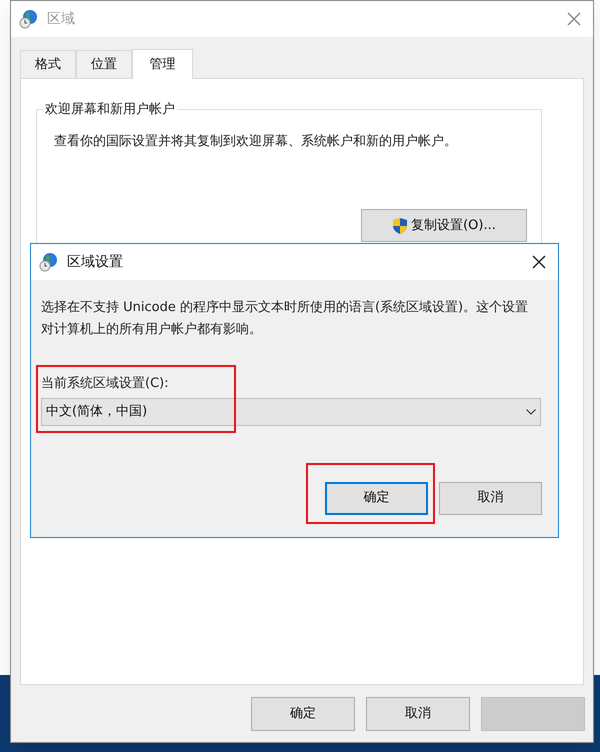  I want to click on dialog-description: 选择在不支持 Unicode 的程序中显示文本时所使用的语言(系统区域设置)。这个设置对计算机上的所有用户帐户都有影响。, so click(285, 319).